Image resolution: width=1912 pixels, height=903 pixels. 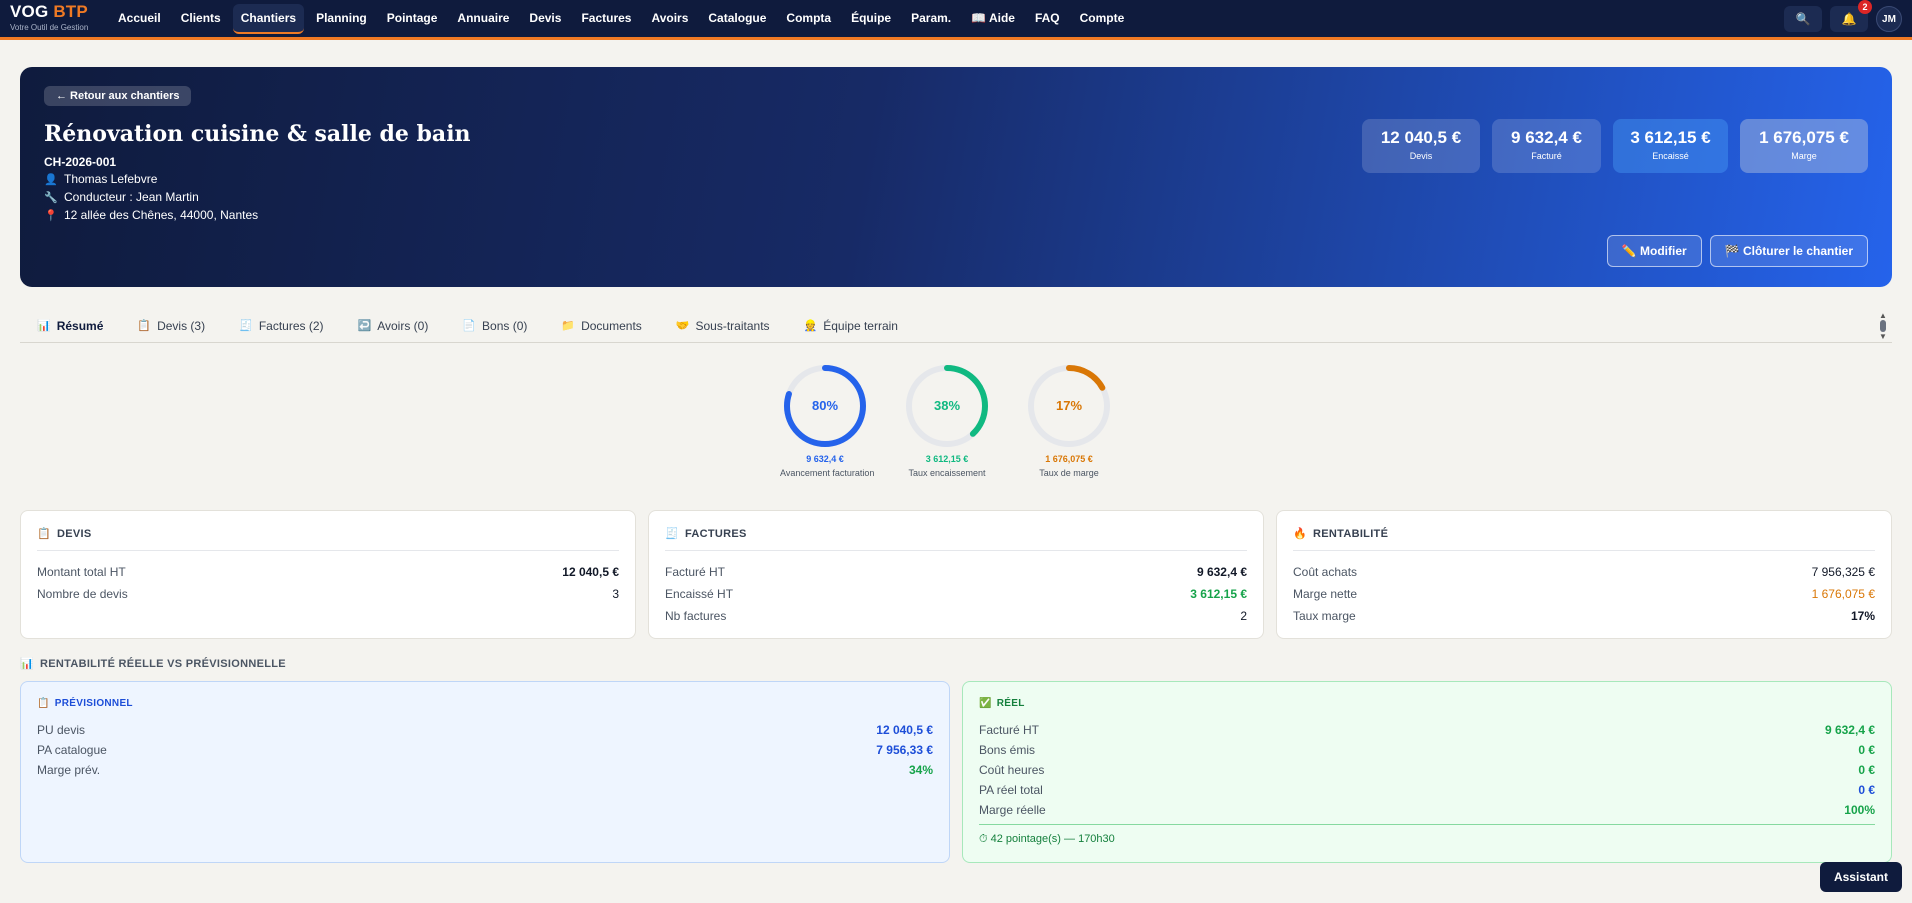 What do you see at coordinates (139, 19) in the screenshot?
I see `nav-item-accueil: Accueil` at bounding box center [139, 19].